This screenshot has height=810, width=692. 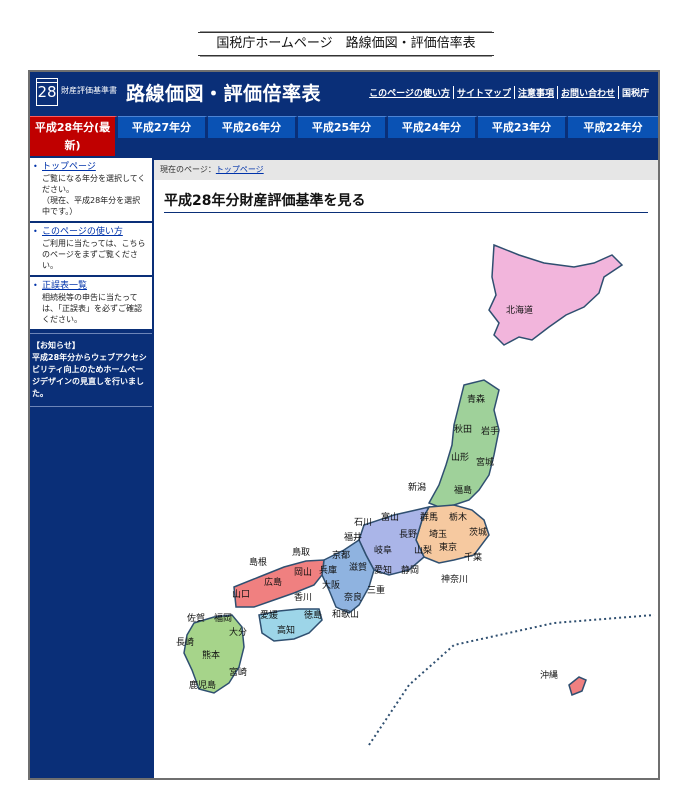 What do you see at coordinates (238, 632) in the screenshot?
I see `label-oita: 大分` at bounding box center [238, 632].